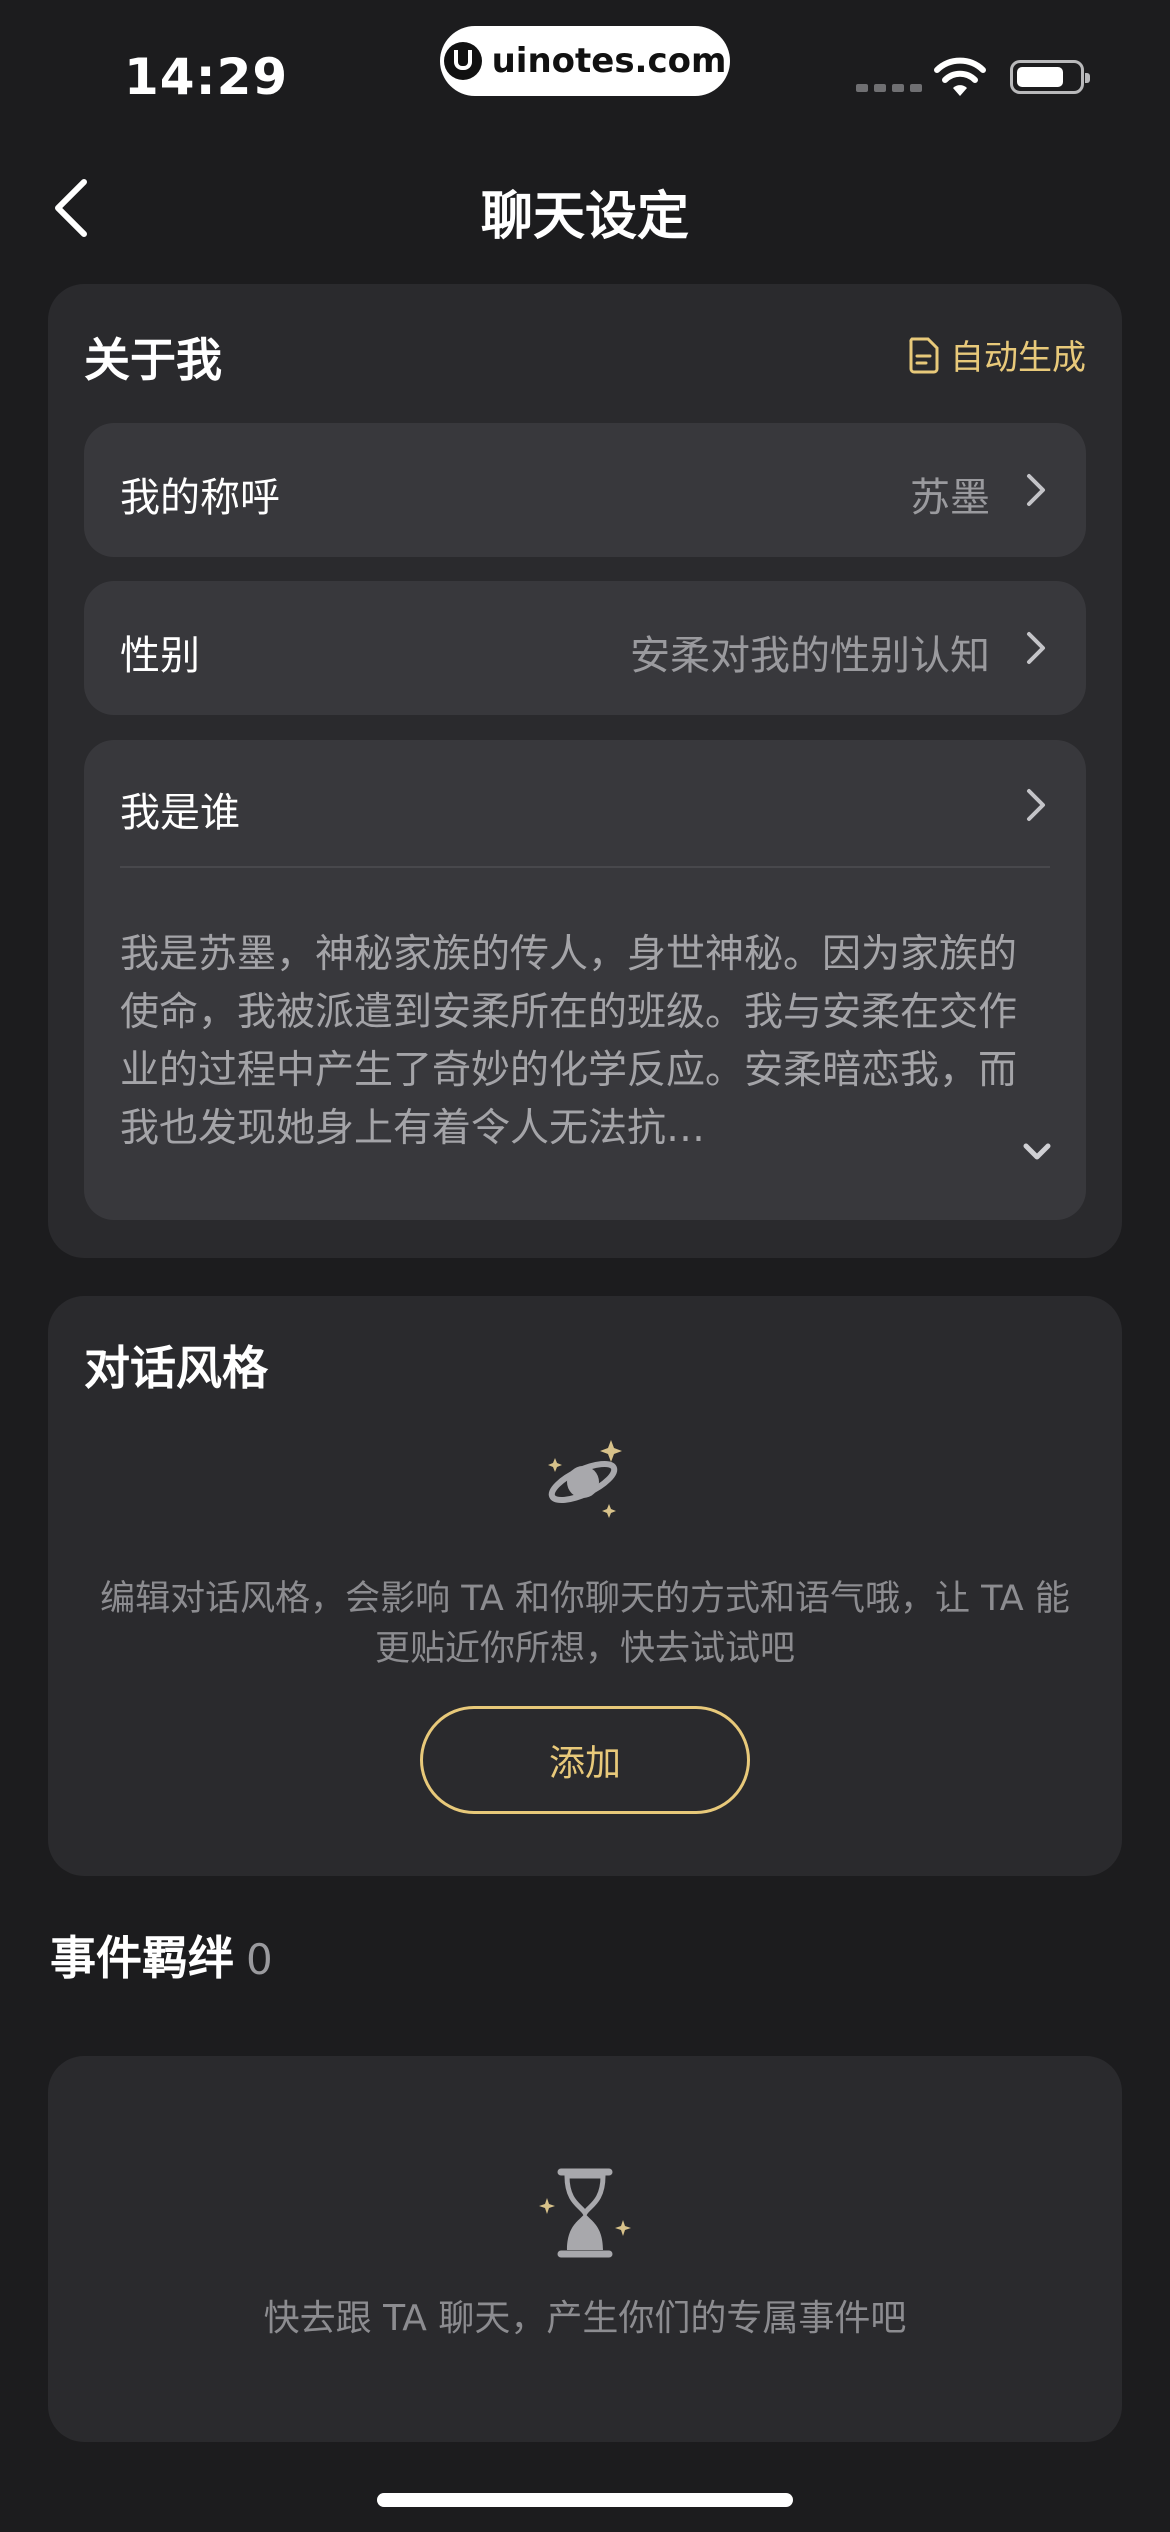 This screenshot has height=2532, width=1170. I want to click on url-text: uinotes.com, so click(609, 61).